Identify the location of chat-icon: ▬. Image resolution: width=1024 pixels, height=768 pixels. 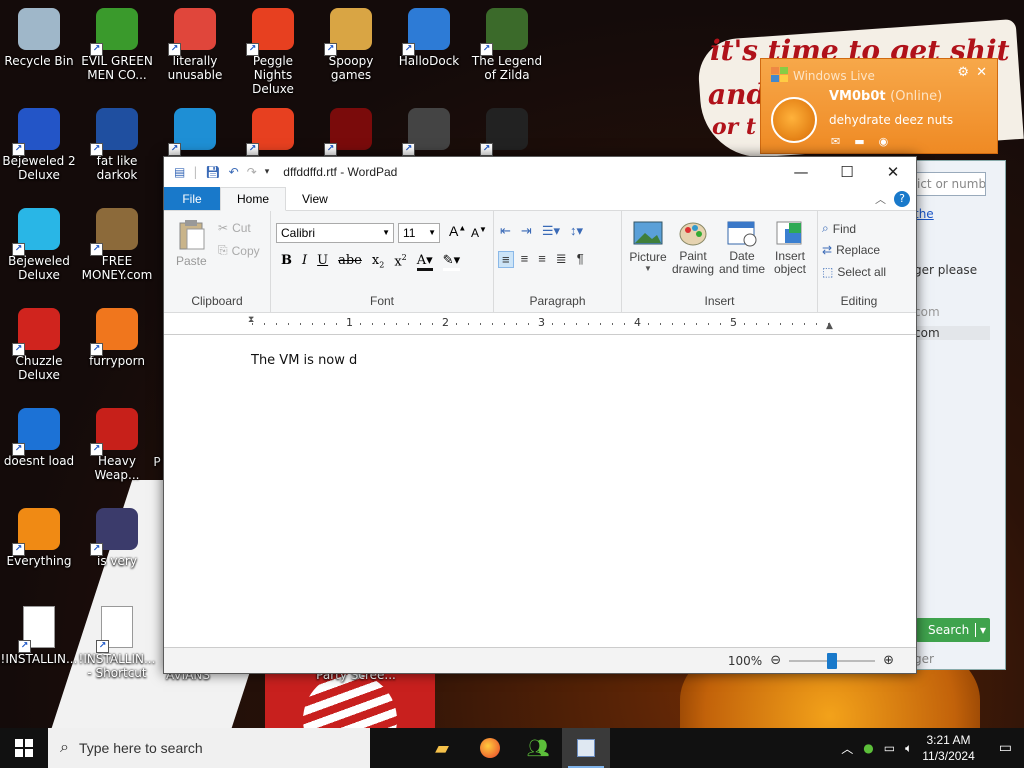
(859, 141).